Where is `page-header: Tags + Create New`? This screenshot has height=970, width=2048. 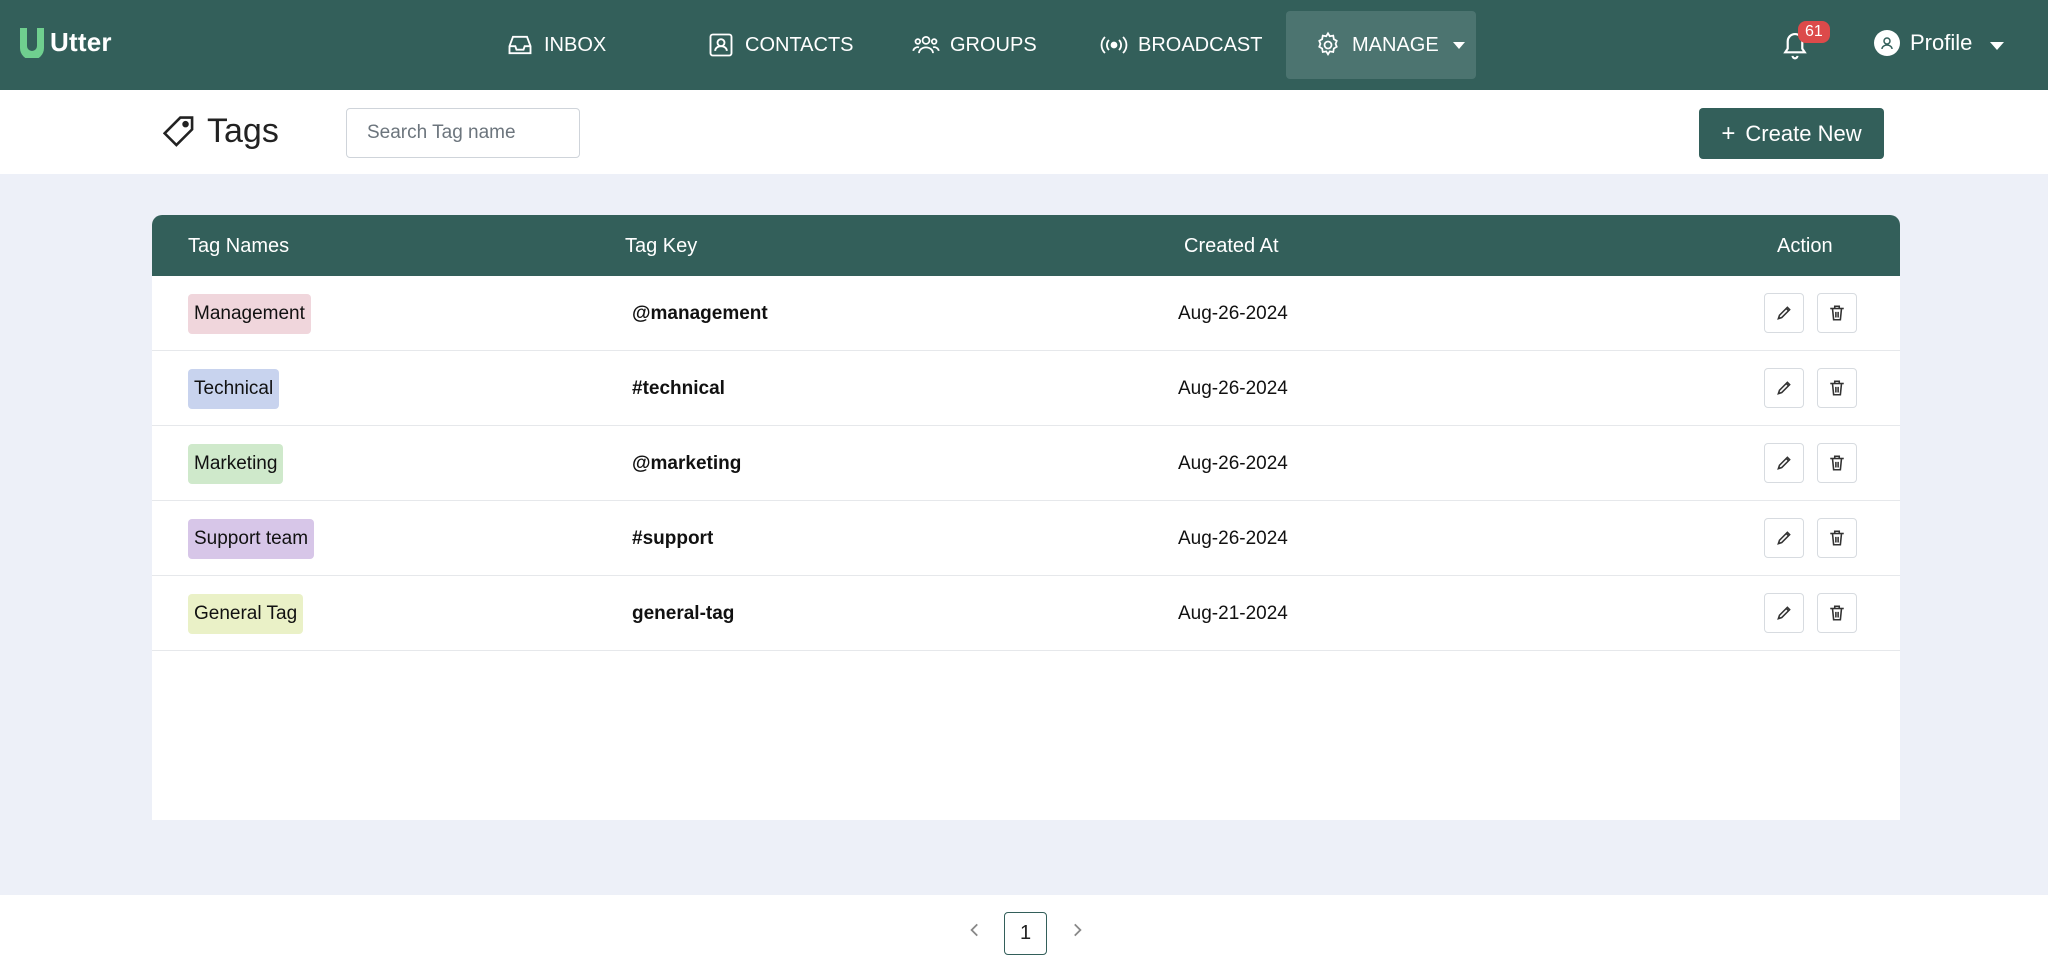 page-header: Tags + Create New is located at coordinates (1024, 132).